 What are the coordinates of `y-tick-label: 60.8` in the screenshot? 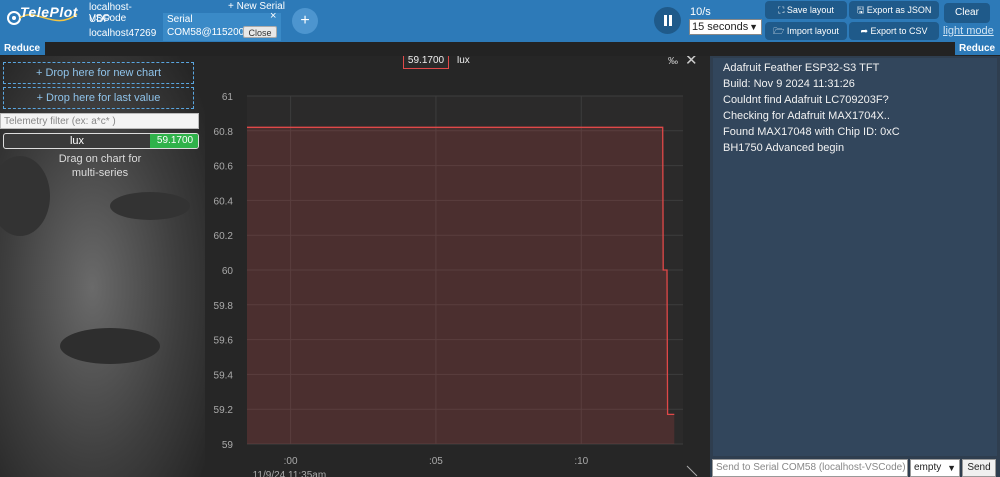 It's located at (224, 132).